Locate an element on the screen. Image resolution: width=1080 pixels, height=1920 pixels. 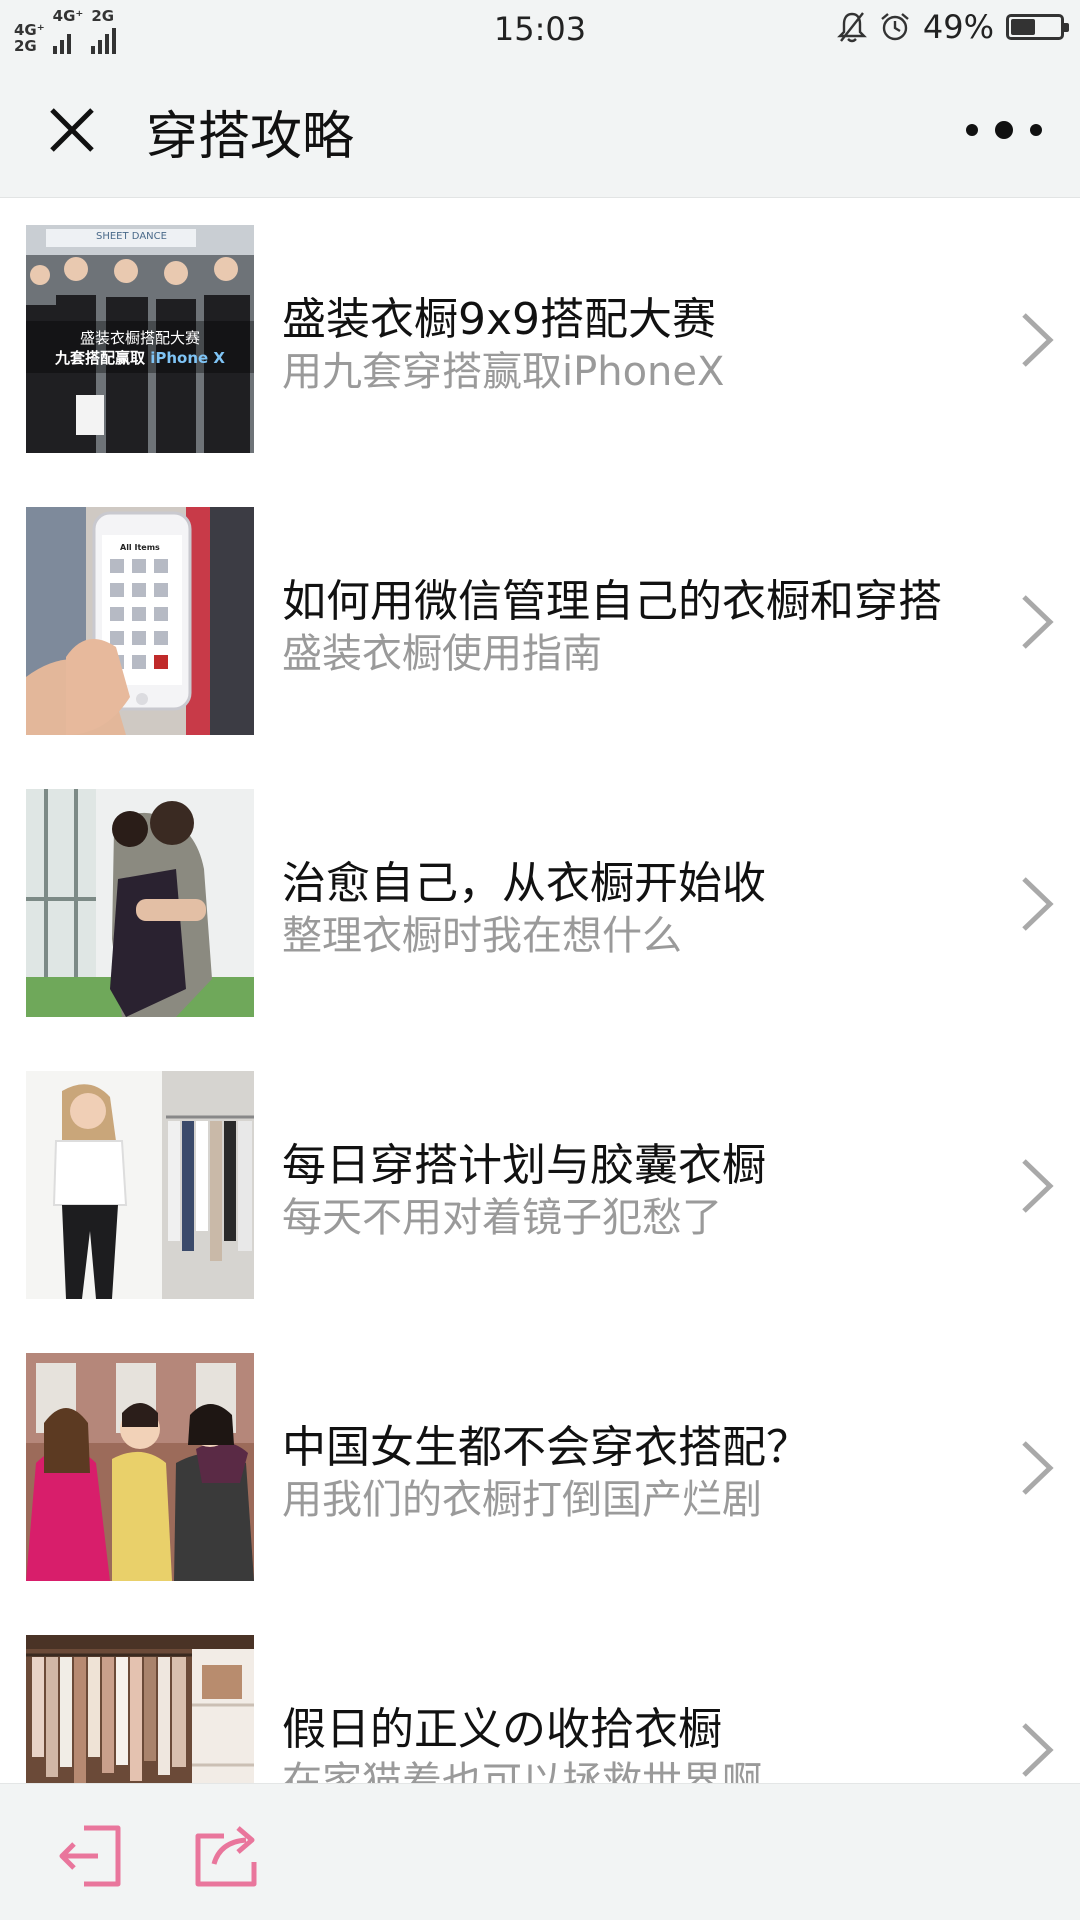
article-subtitle: 在家猫着也可以拯救世界啊 is located at coordinates (522, 1771).